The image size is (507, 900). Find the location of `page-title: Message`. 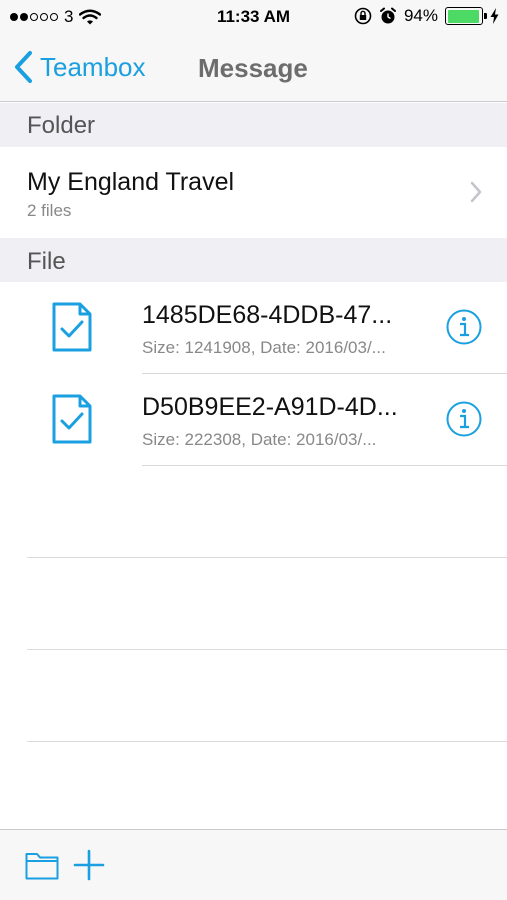

page-title: Message is located at coordinates (253, 68).